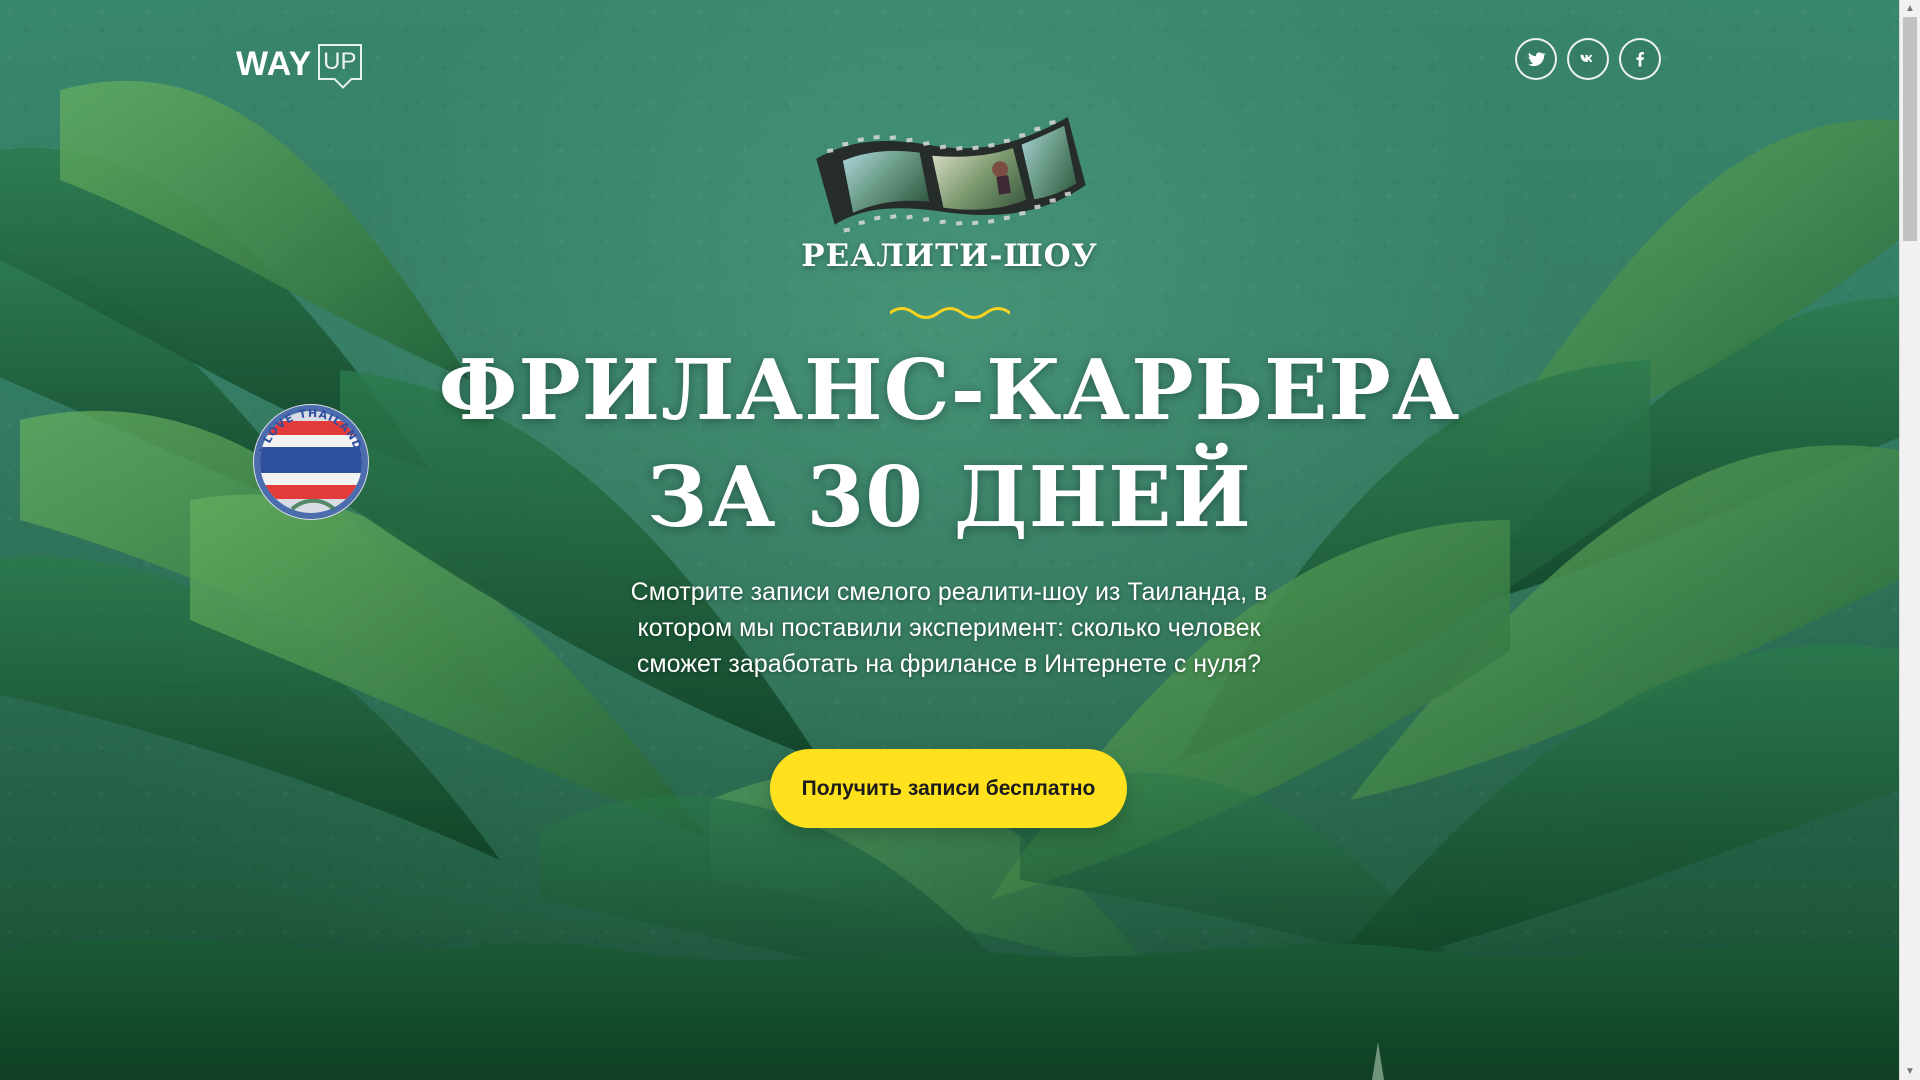 This screenshot has height=1080, width=1920. I want to click on vertical-scrollbar: ▲ ▼, so click(1909, 540).